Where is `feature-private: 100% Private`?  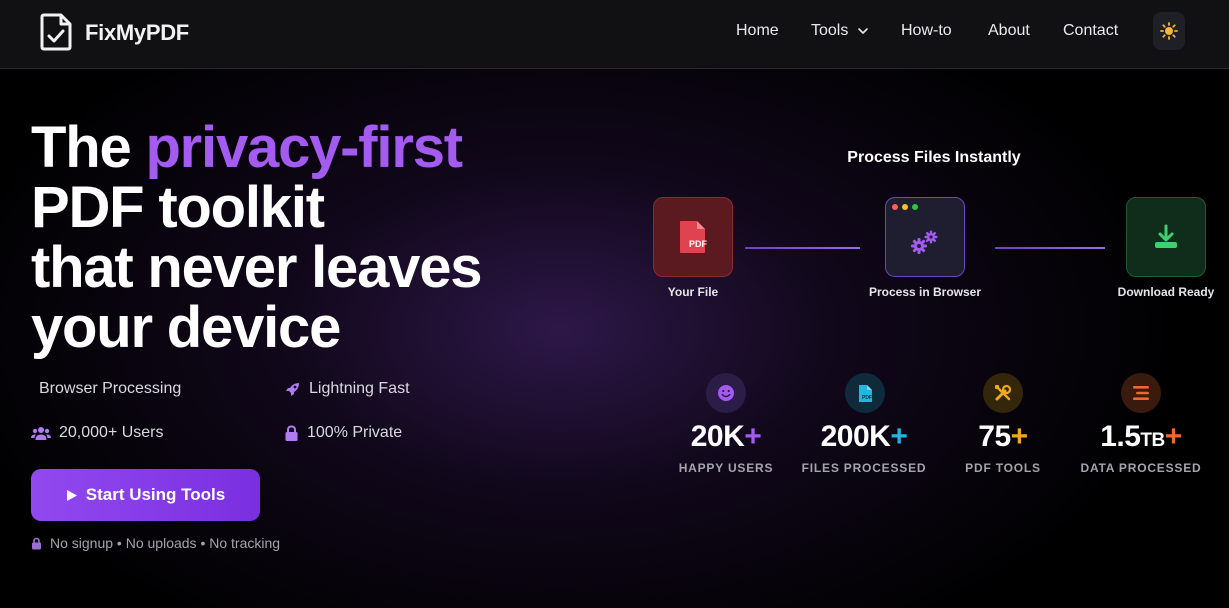 feature-private: 100% Private is located at coordinates (343, 433).